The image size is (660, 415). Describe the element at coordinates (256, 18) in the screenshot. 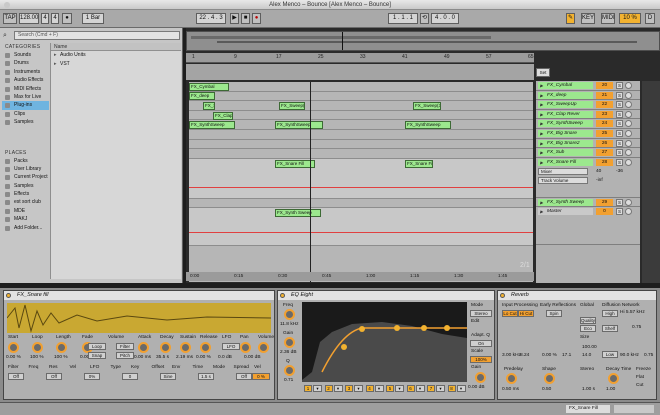

I see `record-icon: ●` at that location.